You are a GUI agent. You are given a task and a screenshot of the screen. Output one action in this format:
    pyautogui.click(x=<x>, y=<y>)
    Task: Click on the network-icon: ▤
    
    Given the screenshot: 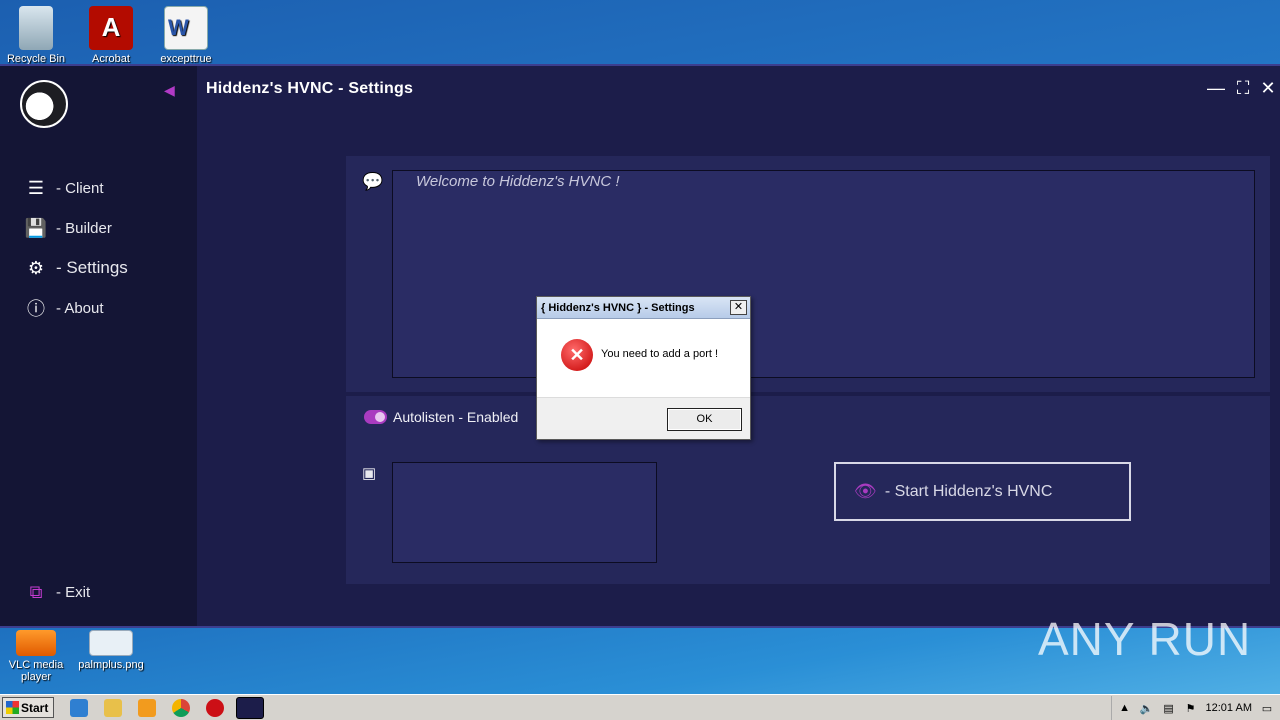 What is the action you would take?
    pyautogui.click(x=1169, y=708)
    